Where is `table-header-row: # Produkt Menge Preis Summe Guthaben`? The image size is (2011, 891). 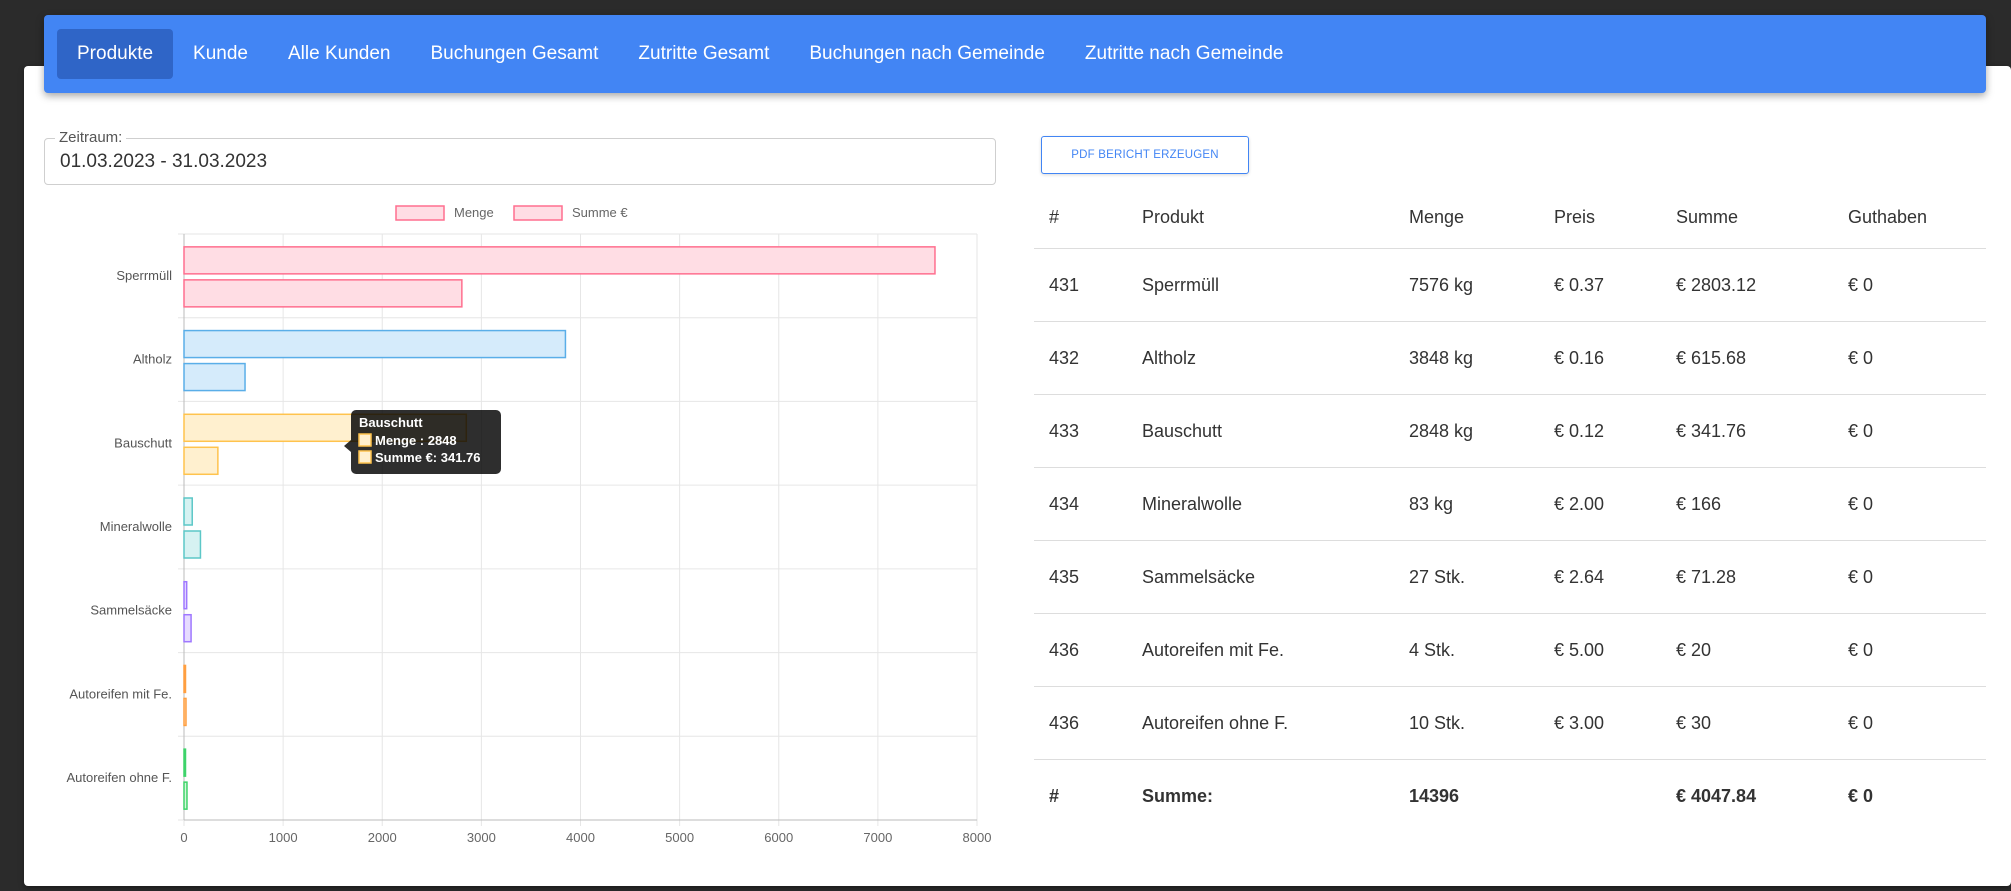 table-header-row: # Produkt Menge Preis Summe Guthaben is located at coordinates (1510, 217).